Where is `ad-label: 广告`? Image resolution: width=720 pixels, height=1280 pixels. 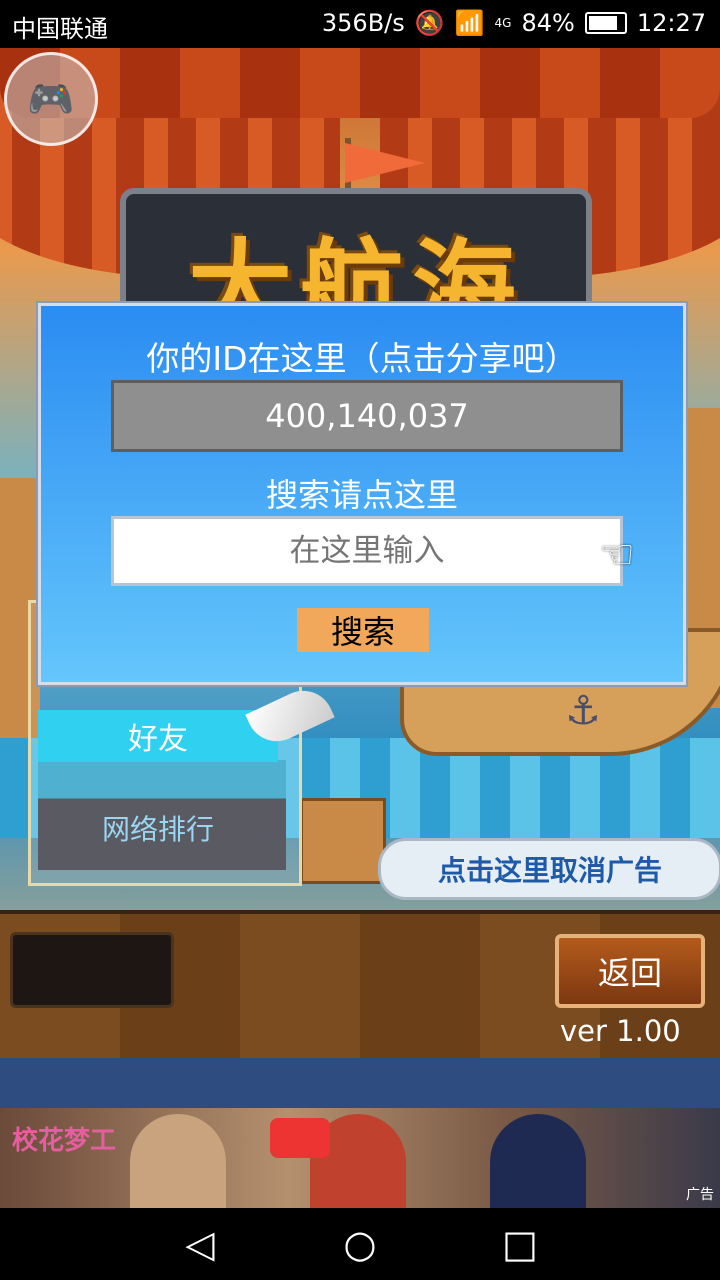
ad-label: 广告 is located at coordinates (700, 1195).